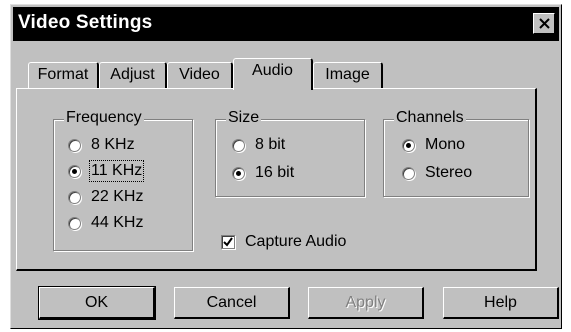 This screenshot has height=332, width=571. I want to click on checkbox-label: Capture Audio, so click(296, 241).